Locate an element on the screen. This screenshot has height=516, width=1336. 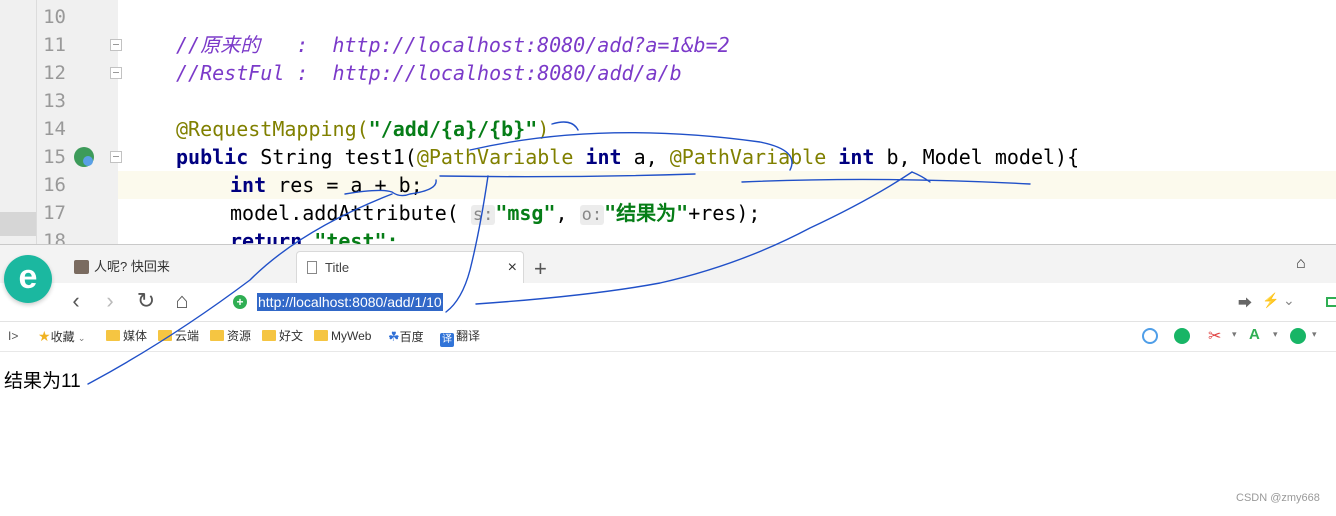
code-token: b, Model model){ is located at coordinates (977, 157).